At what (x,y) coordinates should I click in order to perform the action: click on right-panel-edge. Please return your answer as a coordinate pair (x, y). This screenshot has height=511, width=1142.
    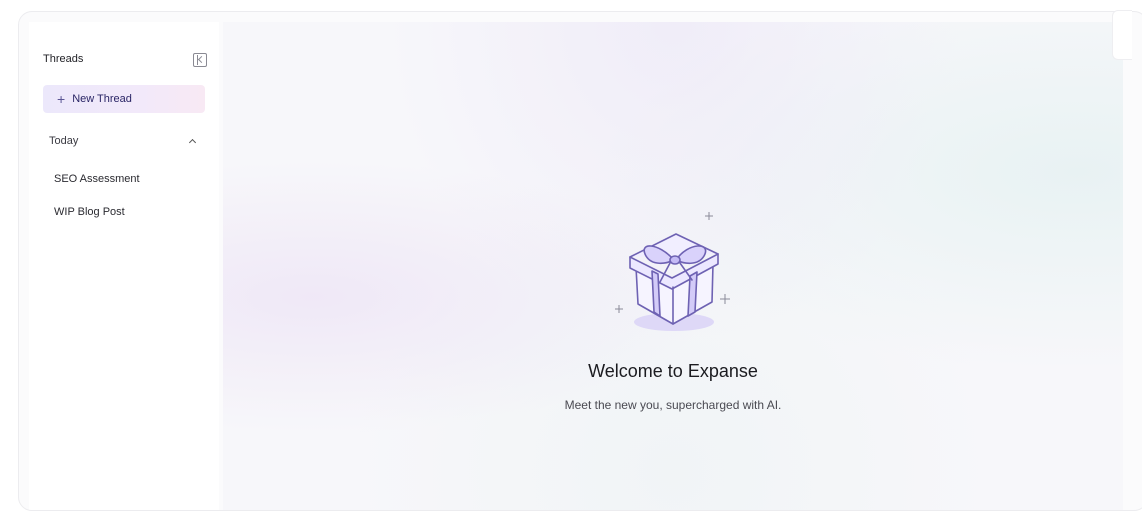
    Looking at the image, I should click on (1122, 35).